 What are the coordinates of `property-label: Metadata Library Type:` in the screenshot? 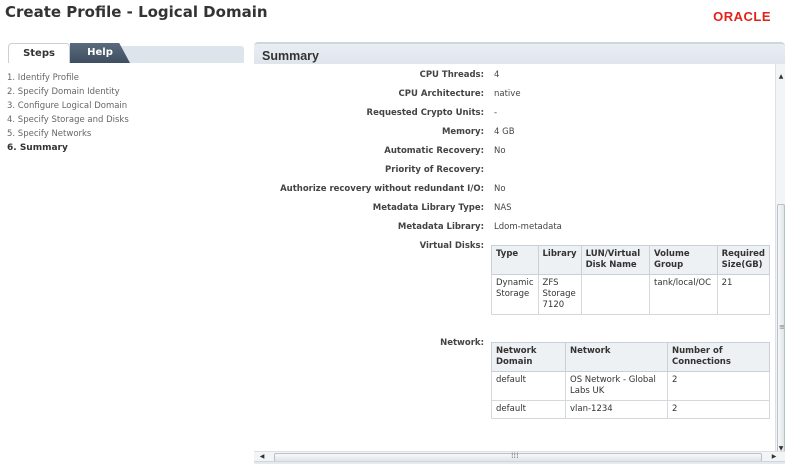 It's located at (428, 208).